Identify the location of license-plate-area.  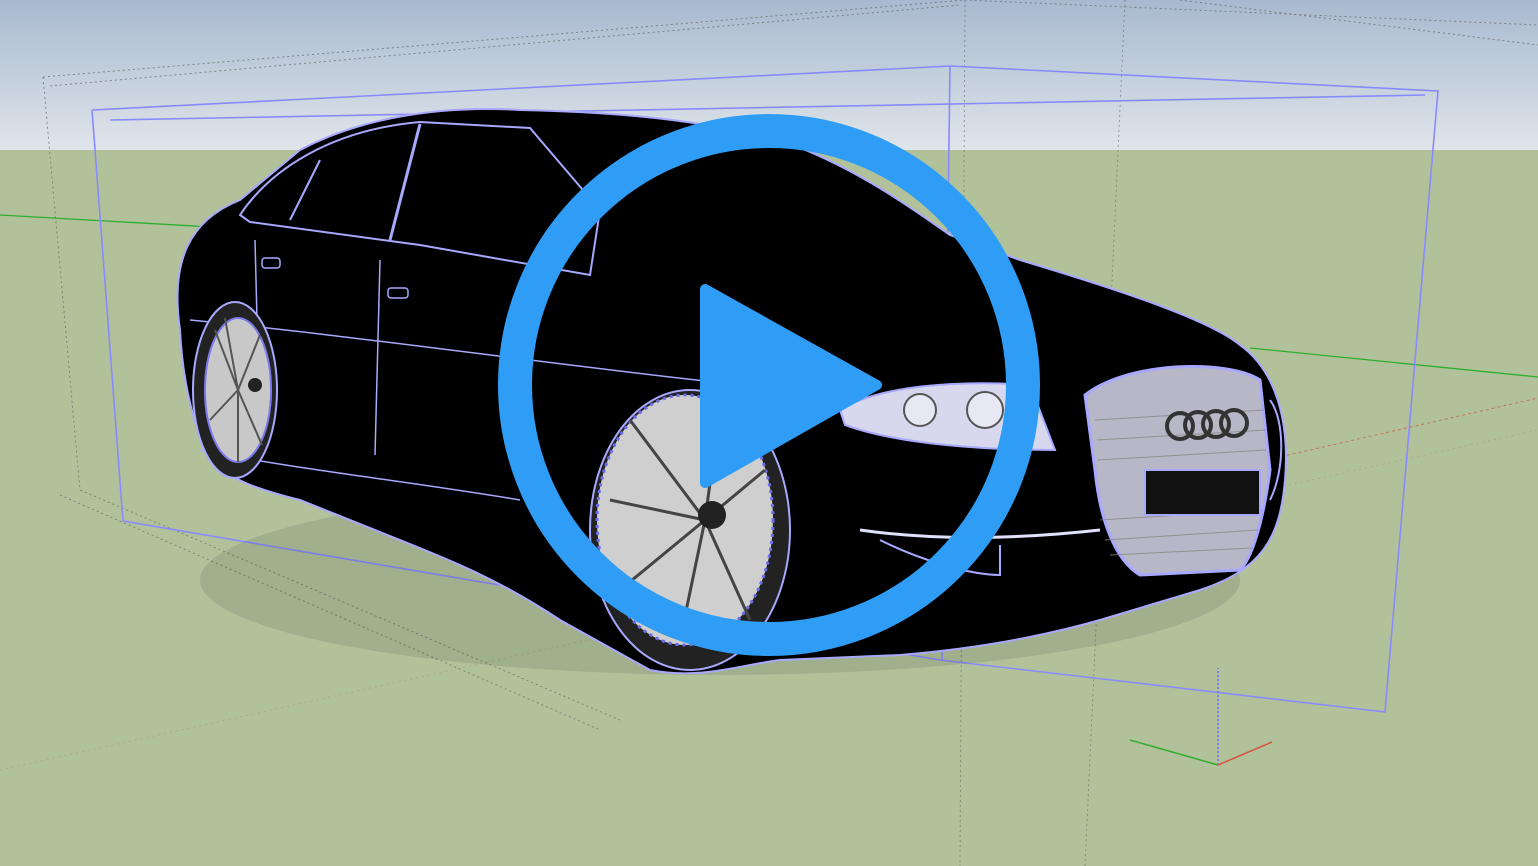
(1202, 492).